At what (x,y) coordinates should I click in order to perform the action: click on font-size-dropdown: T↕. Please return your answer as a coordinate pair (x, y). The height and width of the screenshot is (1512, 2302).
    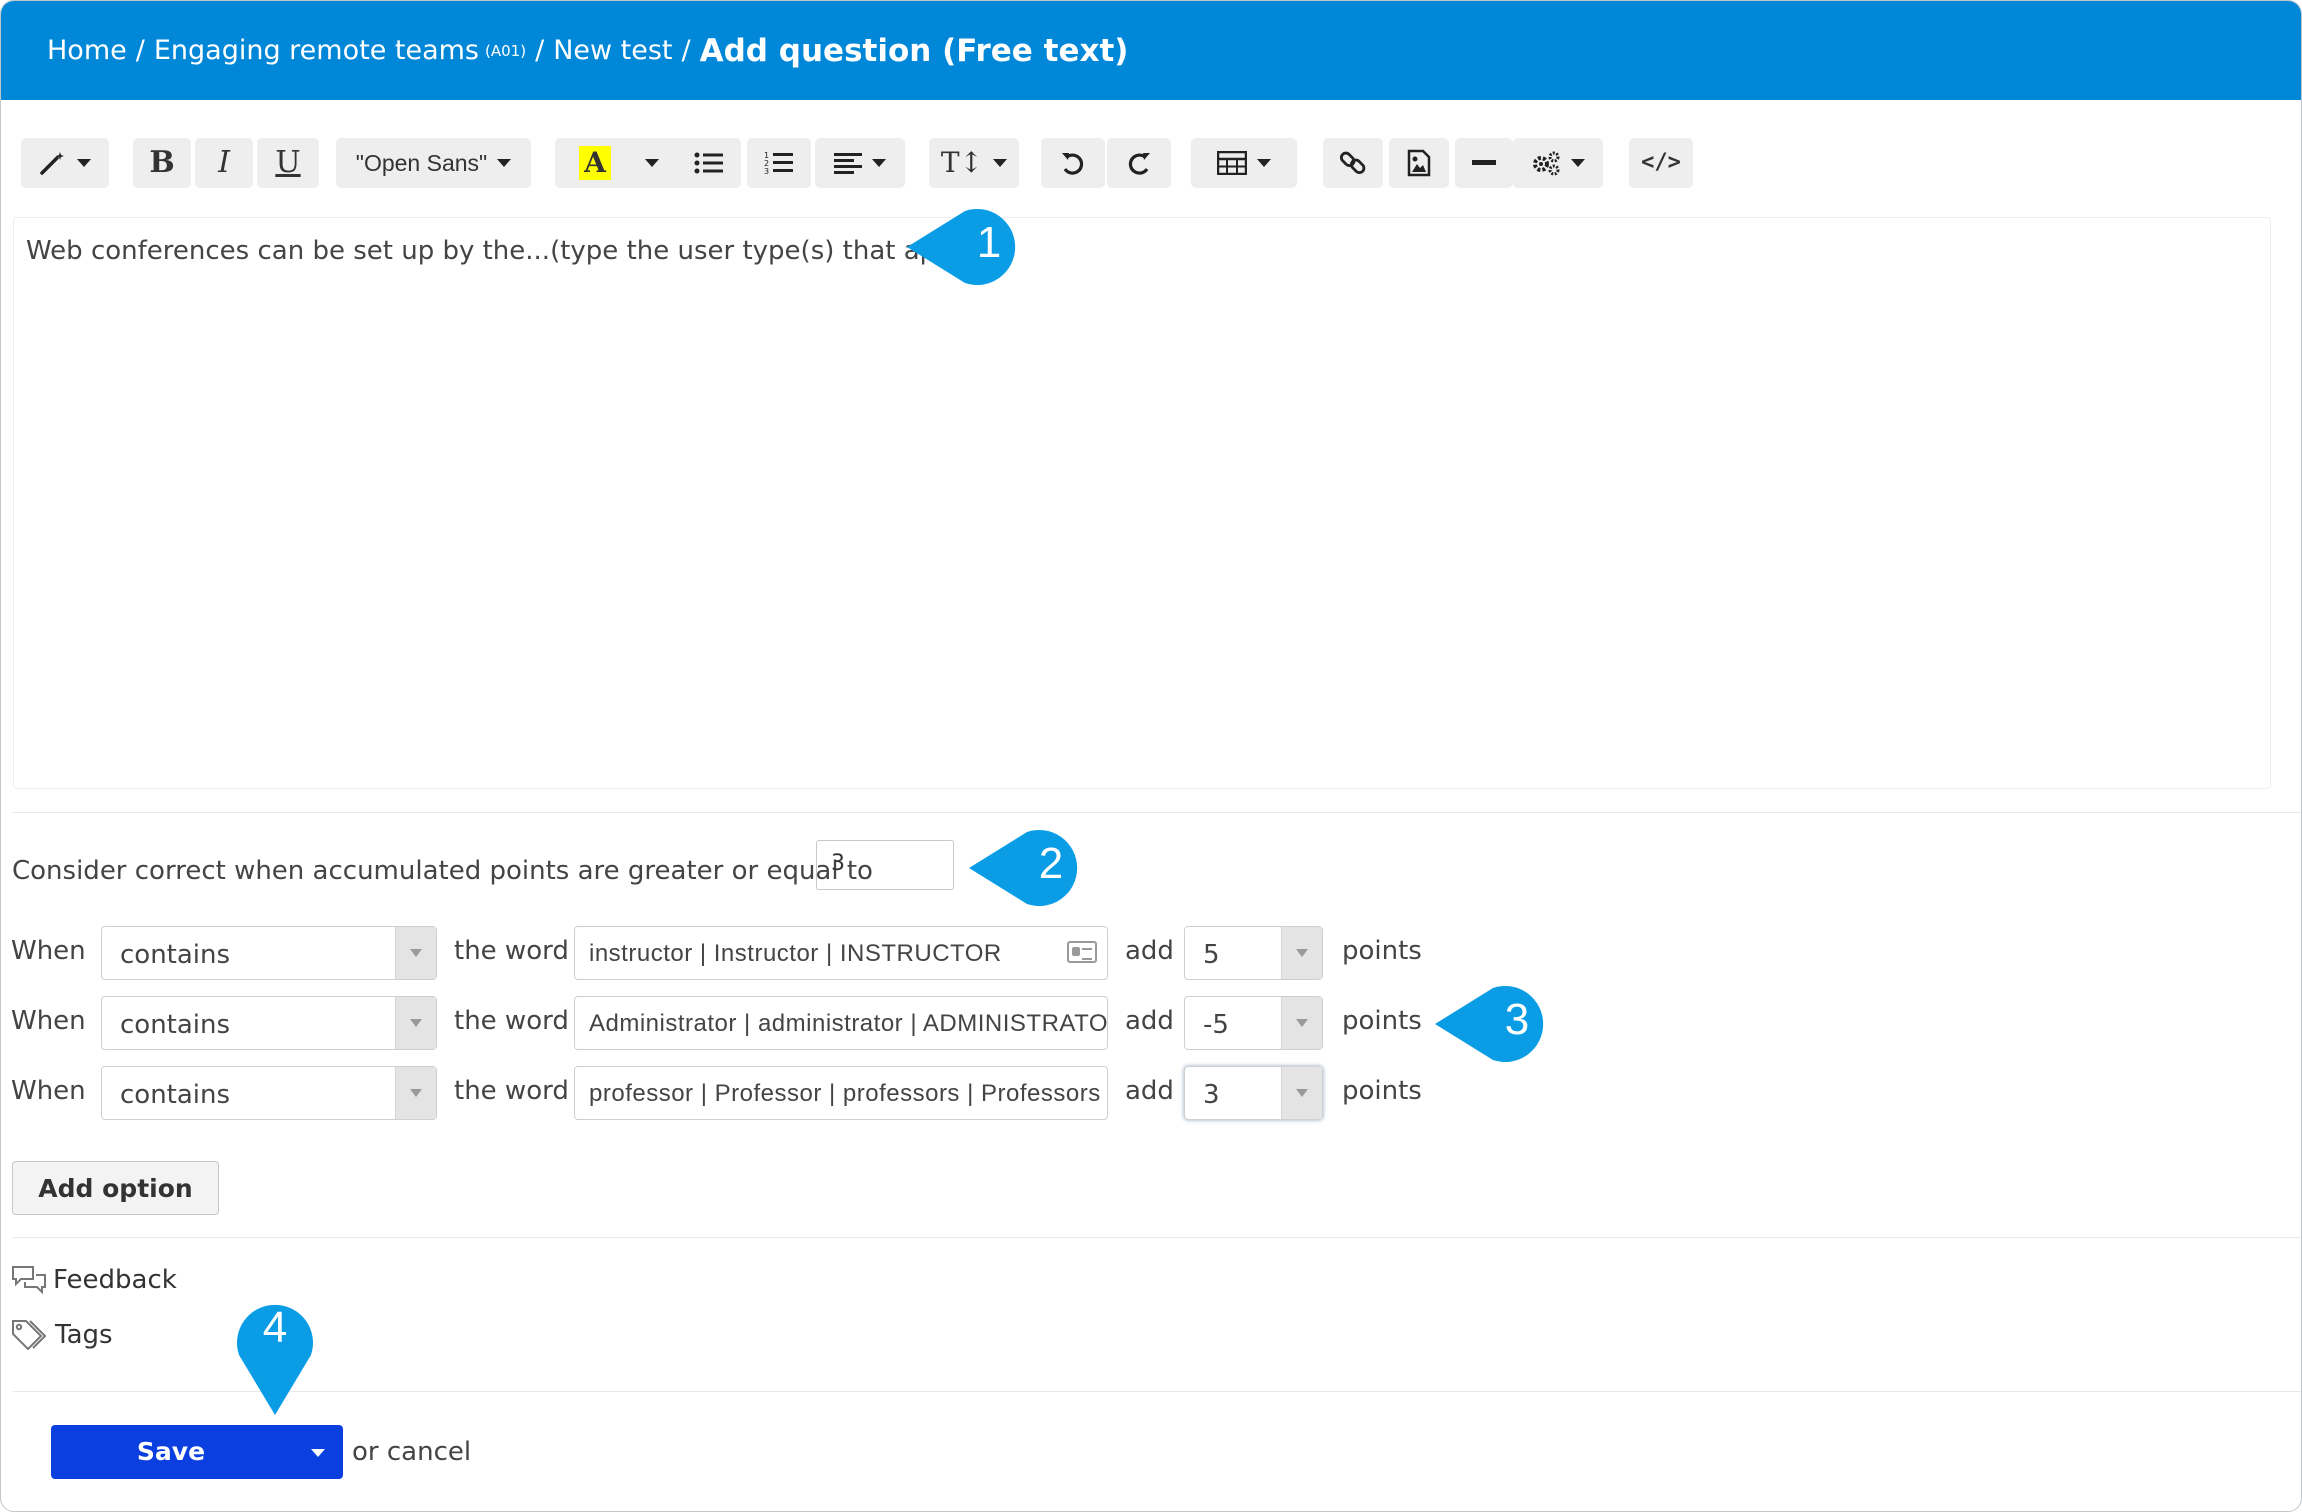
    Looking at the image, I should click on (974, 163).